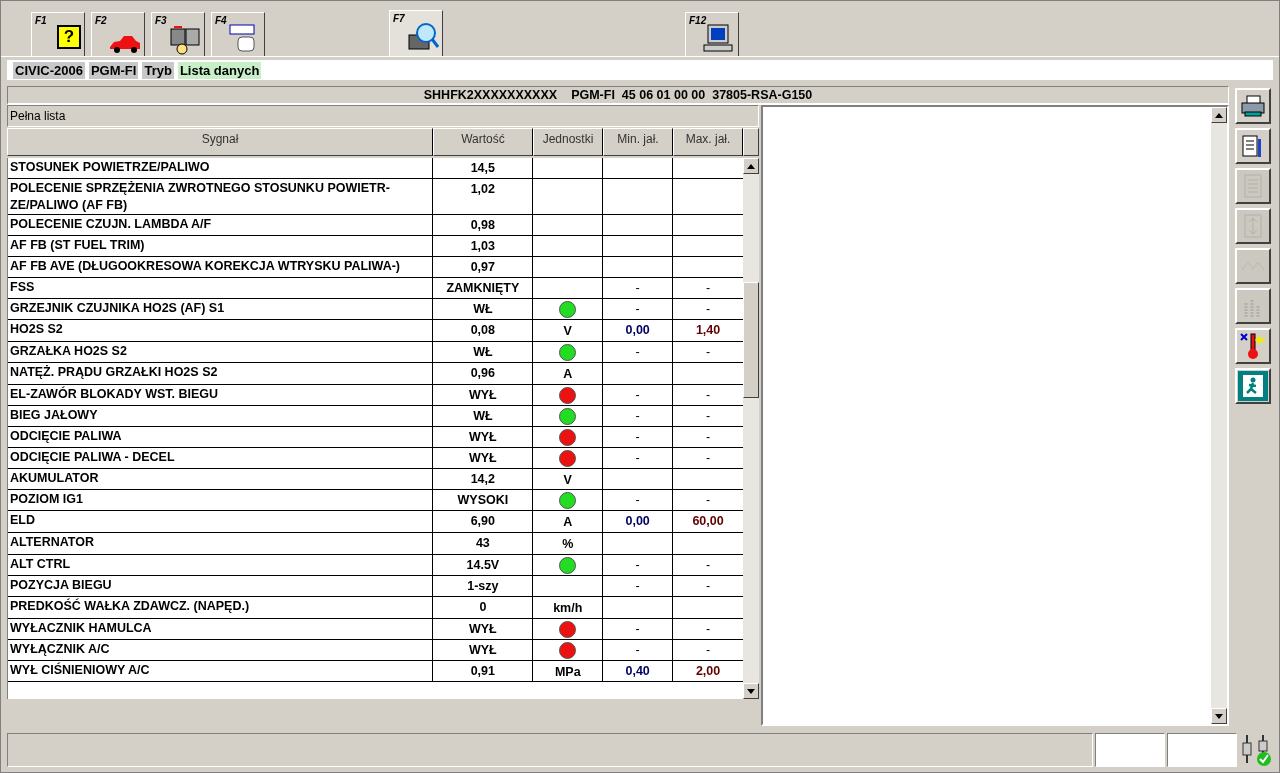  Describe the element at coordinates (483, 479) in the screenshot. I see `value-cell: 14,2` at that location.